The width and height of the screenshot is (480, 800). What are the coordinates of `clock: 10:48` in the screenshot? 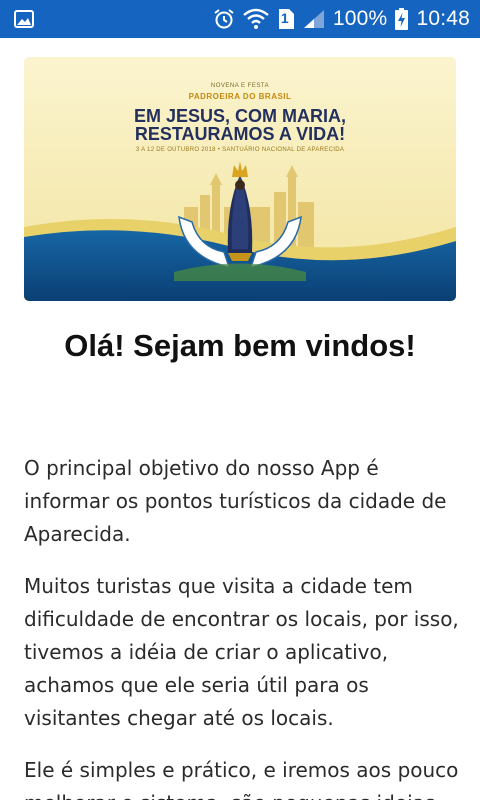 It's located at (443, 18).